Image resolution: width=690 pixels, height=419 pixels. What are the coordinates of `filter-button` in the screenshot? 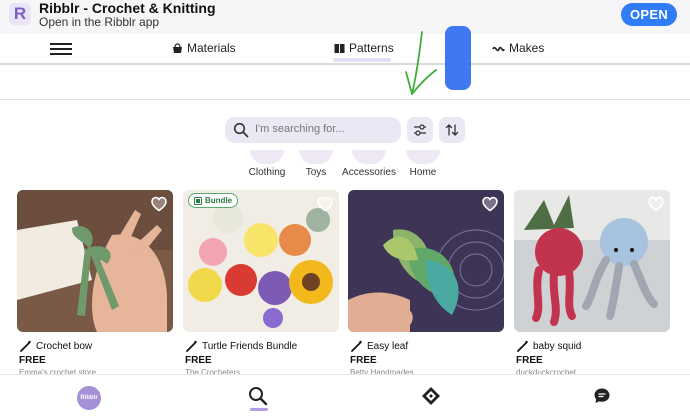 It's located at (420, 130).